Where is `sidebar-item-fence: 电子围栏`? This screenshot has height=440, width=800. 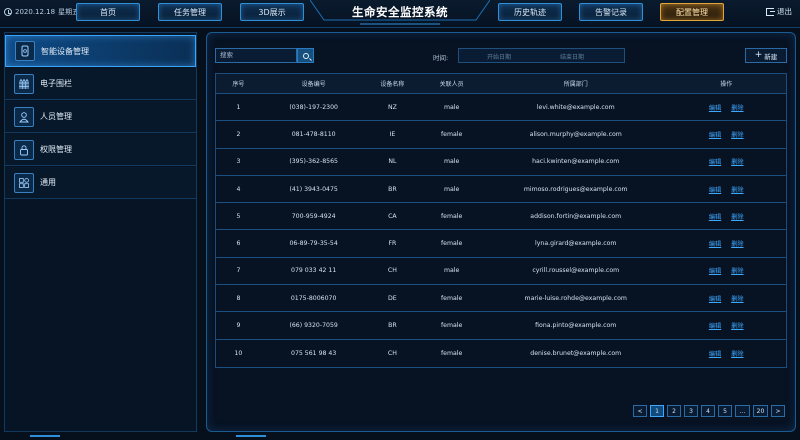 sidebar-item-fence: 电子围栏 is located at coordinates (100, 84).